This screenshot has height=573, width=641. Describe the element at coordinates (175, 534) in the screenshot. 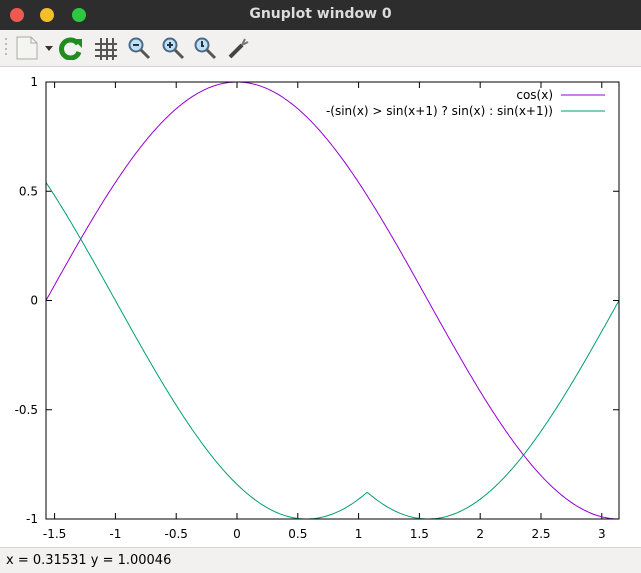

I see `x-tick-label: -0.5` at that location.